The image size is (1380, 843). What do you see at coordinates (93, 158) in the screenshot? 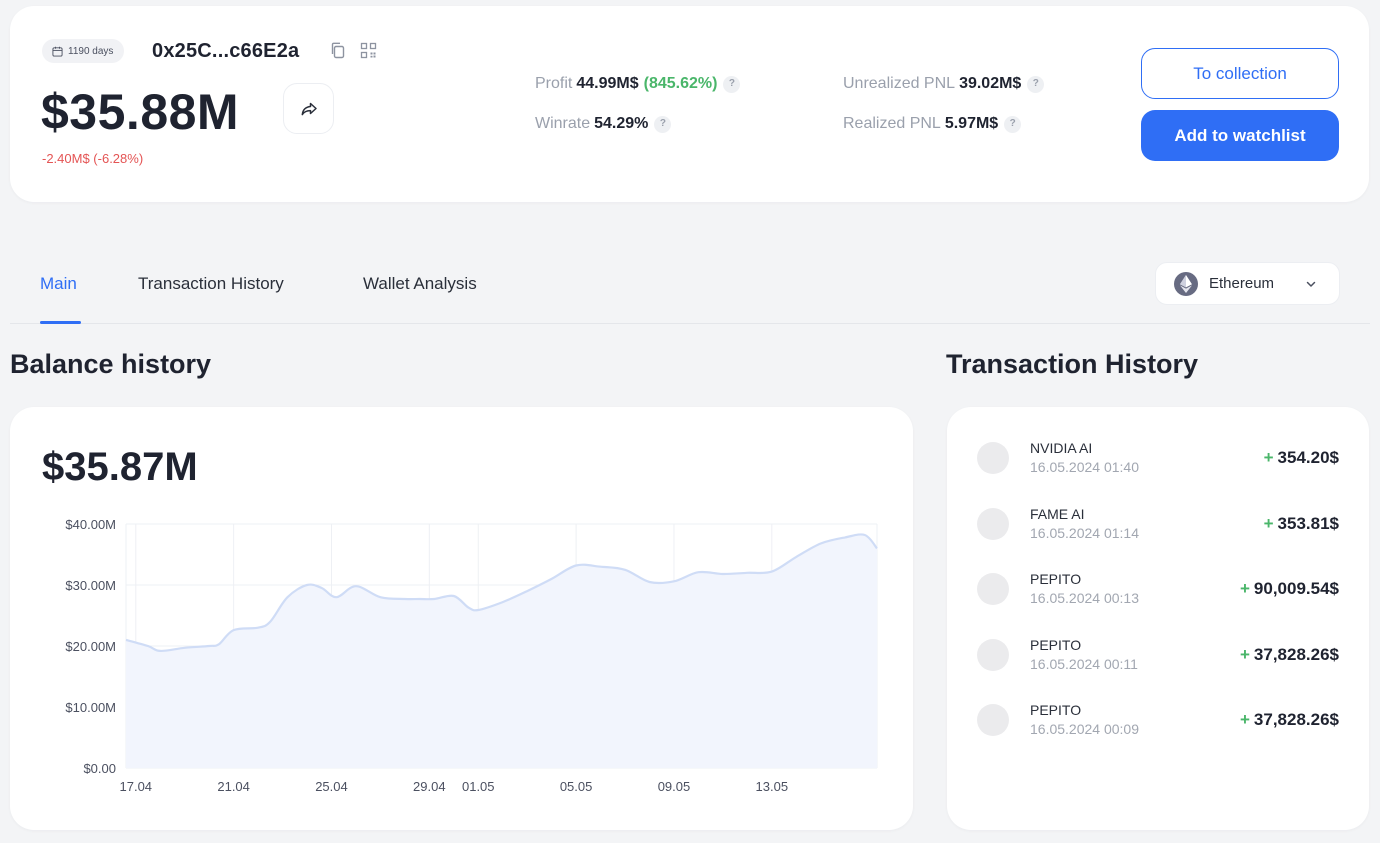
I see `balance-change: -2.40M$ (-6.28%)` at bounding box center [93, 158].